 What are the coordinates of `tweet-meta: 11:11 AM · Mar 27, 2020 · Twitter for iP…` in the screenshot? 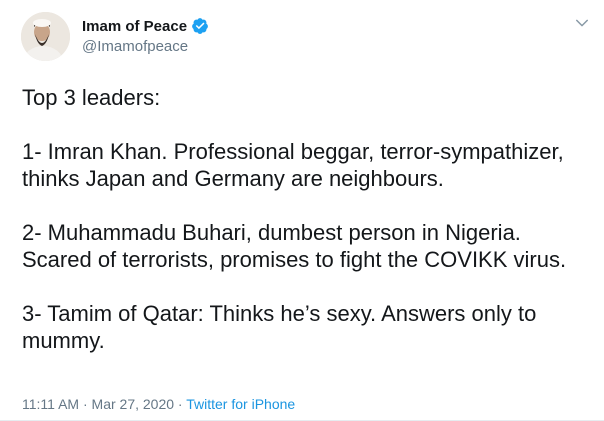 It's located at (158, 404).